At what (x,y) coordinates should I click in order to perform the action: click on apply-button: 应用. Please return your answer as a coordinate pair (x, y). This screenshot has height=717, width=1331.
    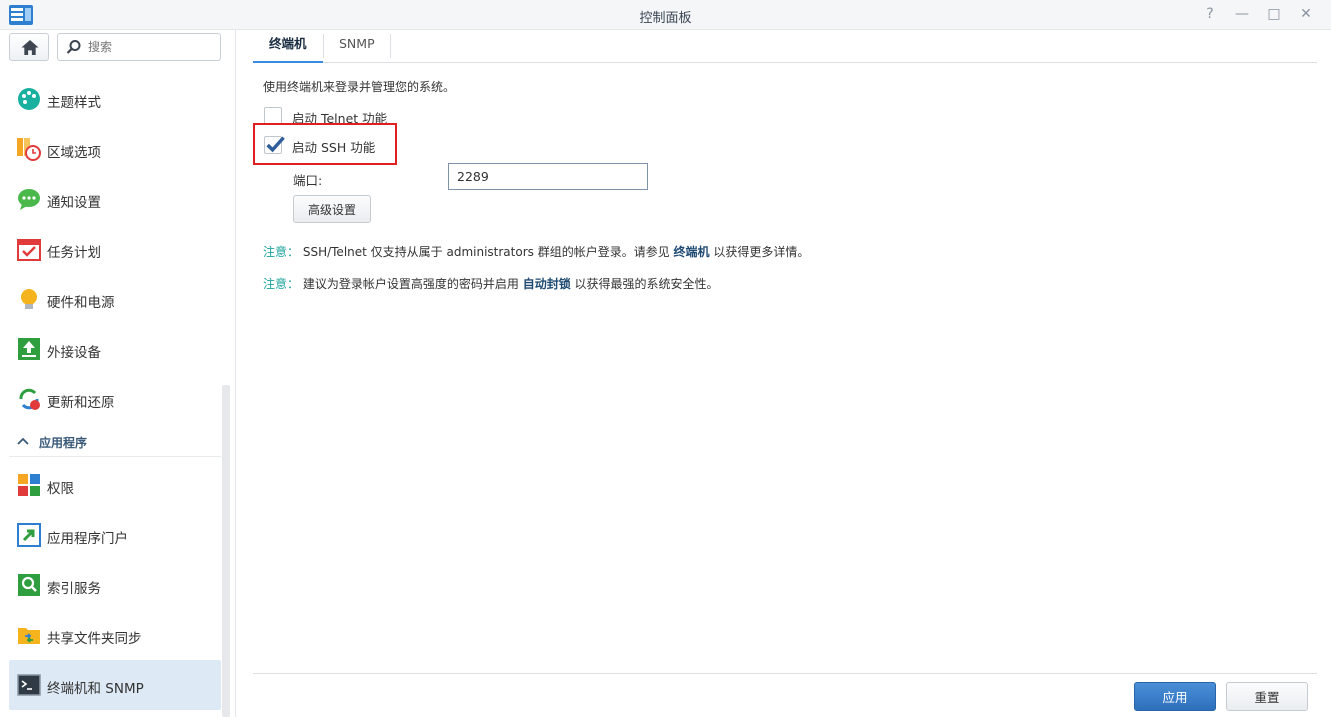
    Looking at the image, I should click on (1175, 696).